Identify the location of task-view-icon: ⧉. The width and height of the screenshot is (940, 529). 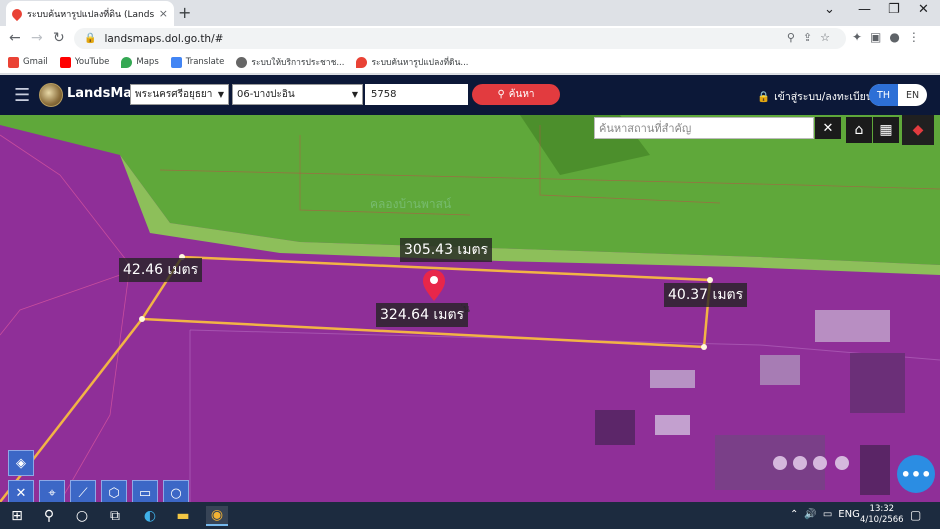
(115, 516).